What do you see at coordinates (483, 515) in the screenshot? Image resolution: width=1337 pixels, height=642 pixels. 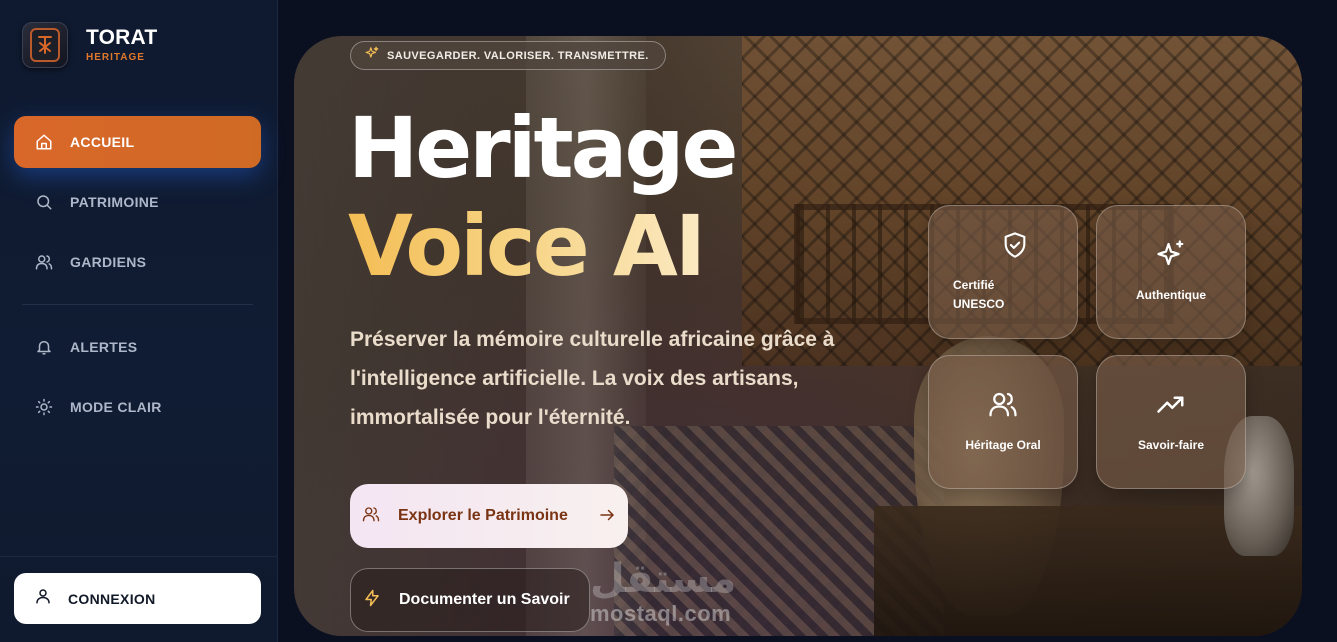 I see `explore-heritage-label: Explorer le Patrimoine` at bounding box center [483, 515].